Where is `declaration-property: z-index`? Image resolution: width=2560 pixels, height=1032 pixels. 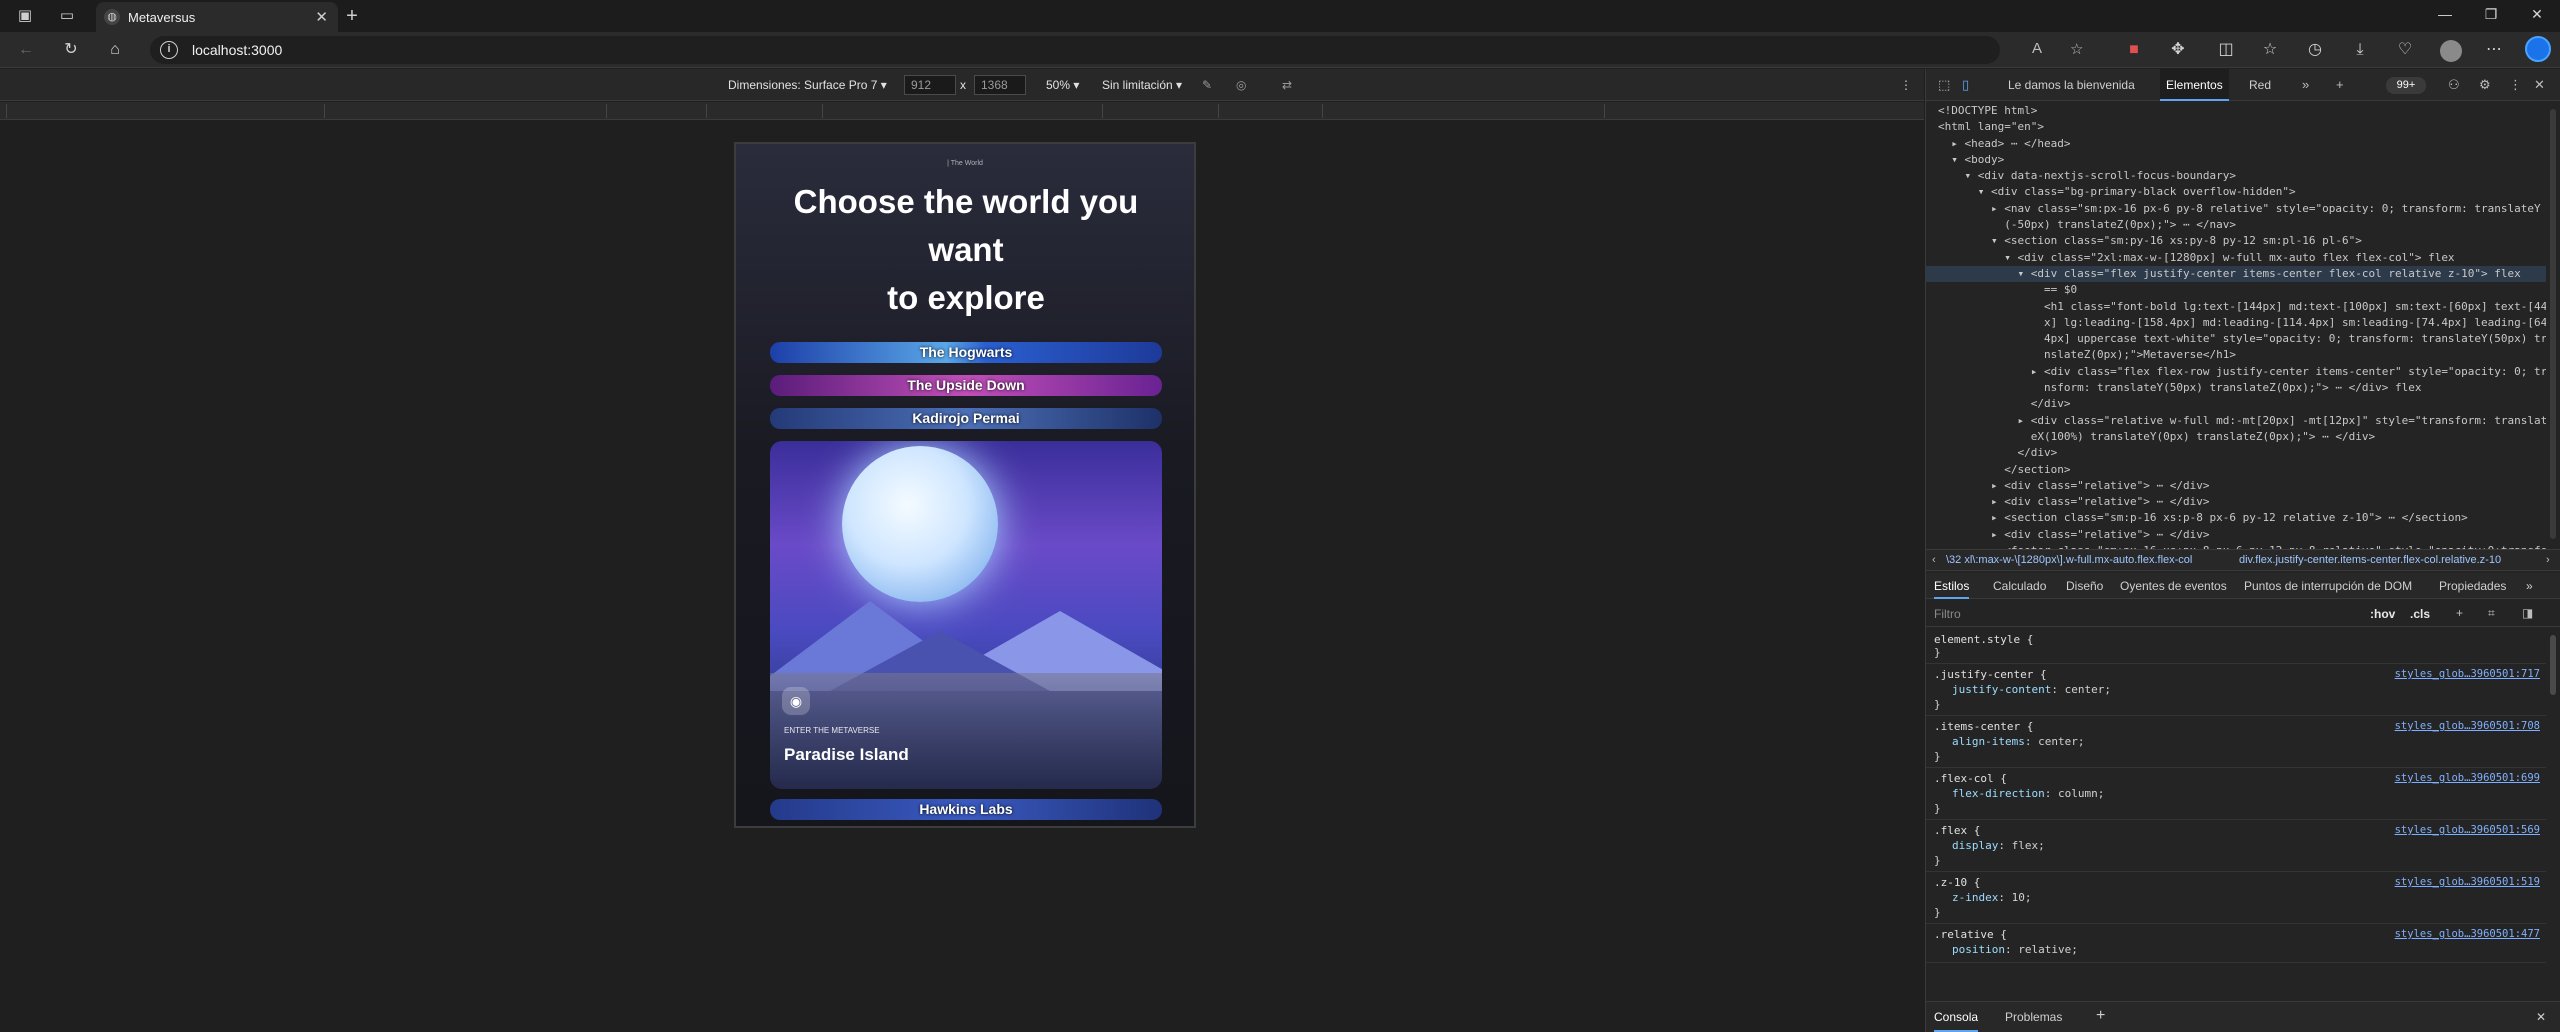
declaration-property: z-index is located at coordinates (1975, 897).